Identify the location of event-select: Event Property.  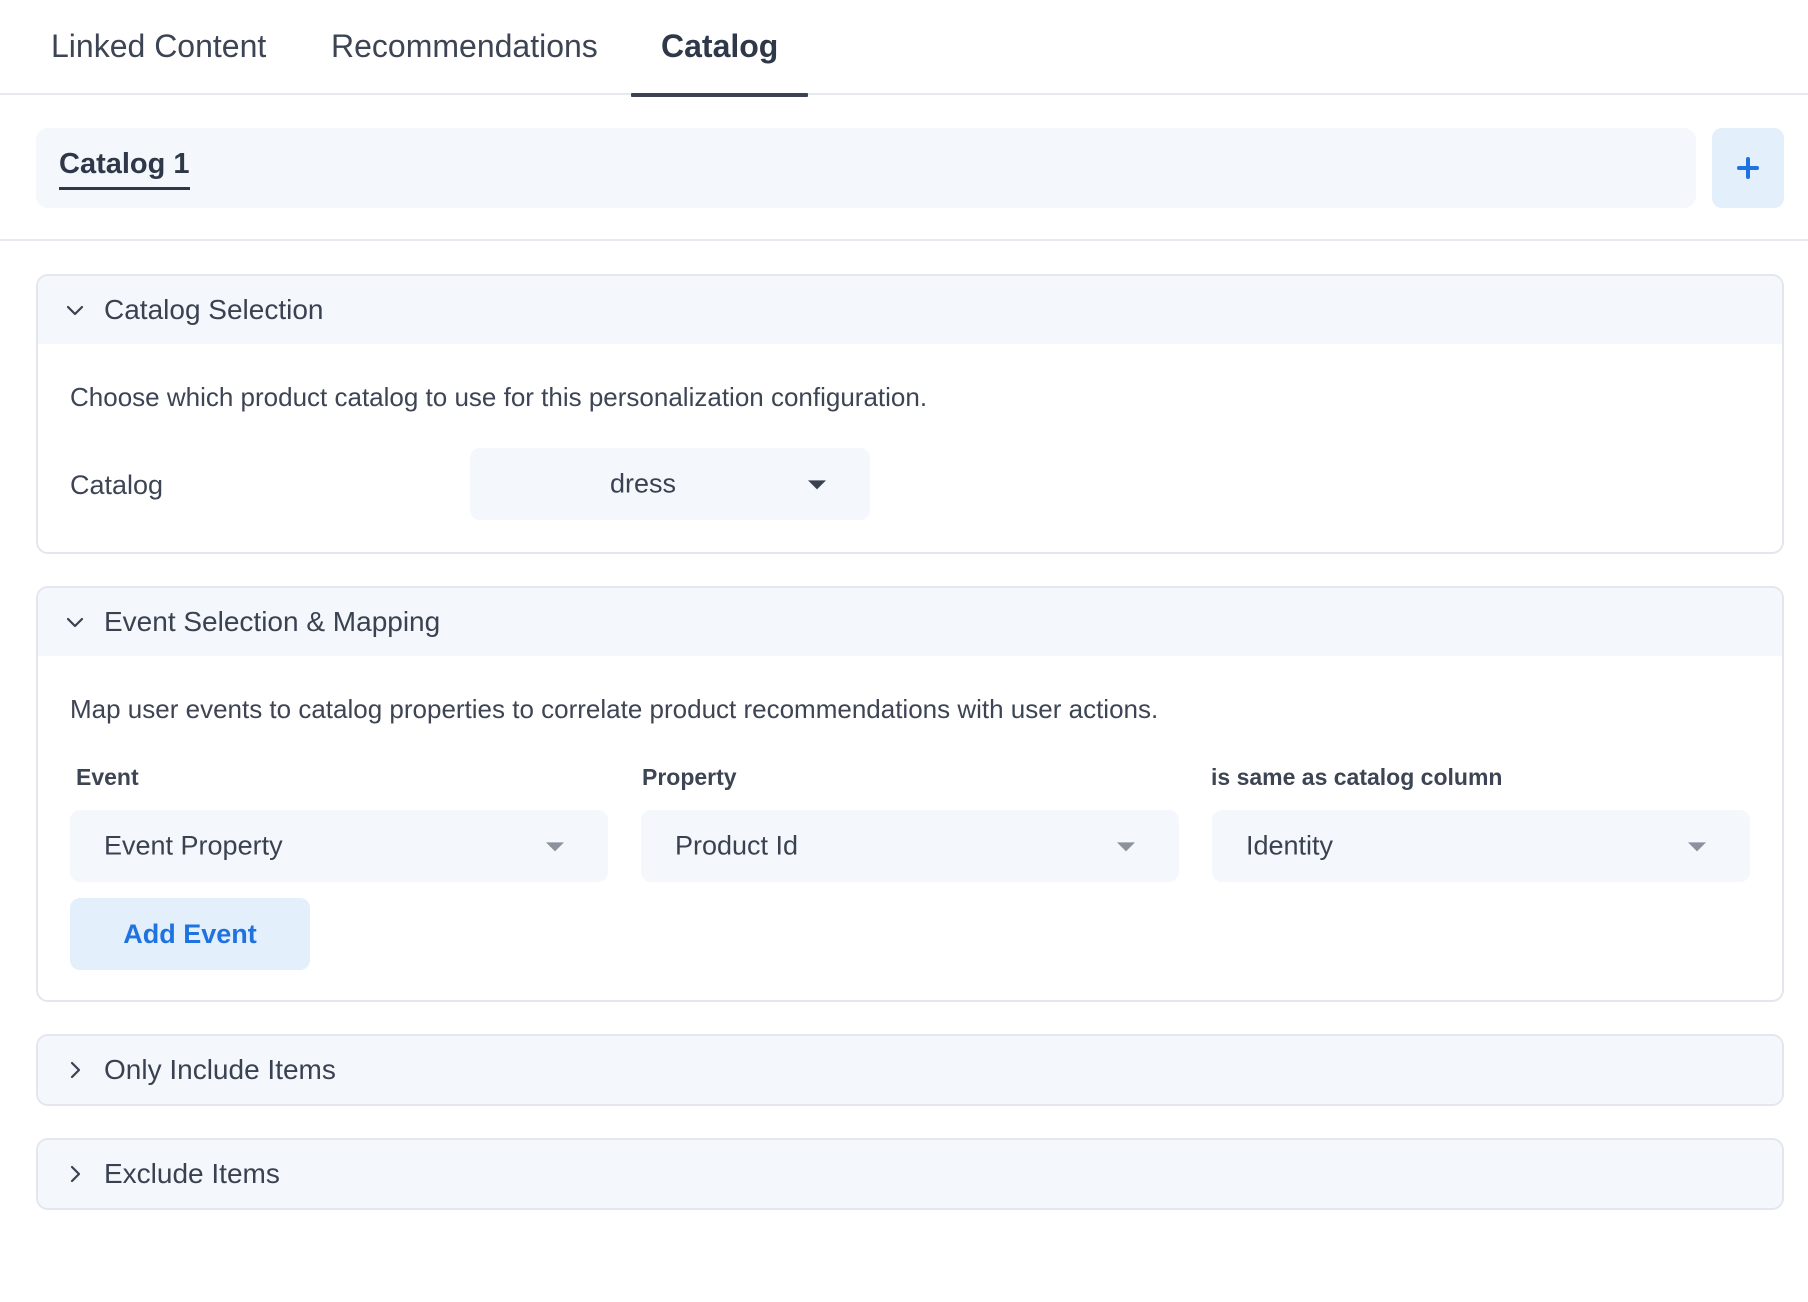
(339, 846).